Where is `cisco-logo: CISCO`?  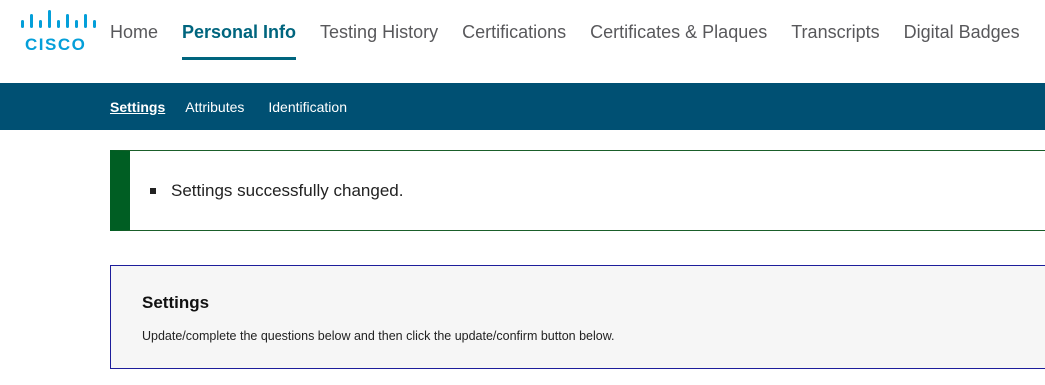
cisco-logo: CISCO is located at coordinates (60, 32).